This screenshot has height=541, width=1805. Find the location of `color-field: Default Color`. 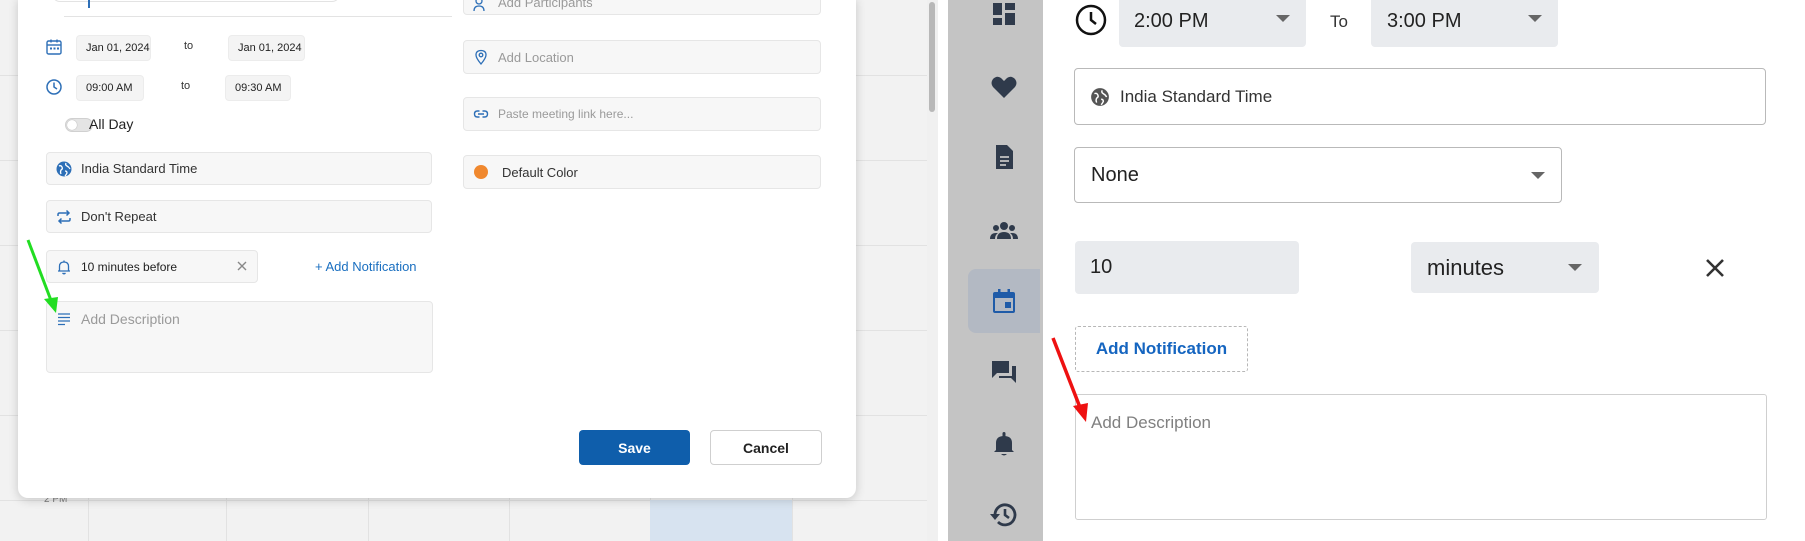

color-field: Default Color is located at coordinates (642, 172).